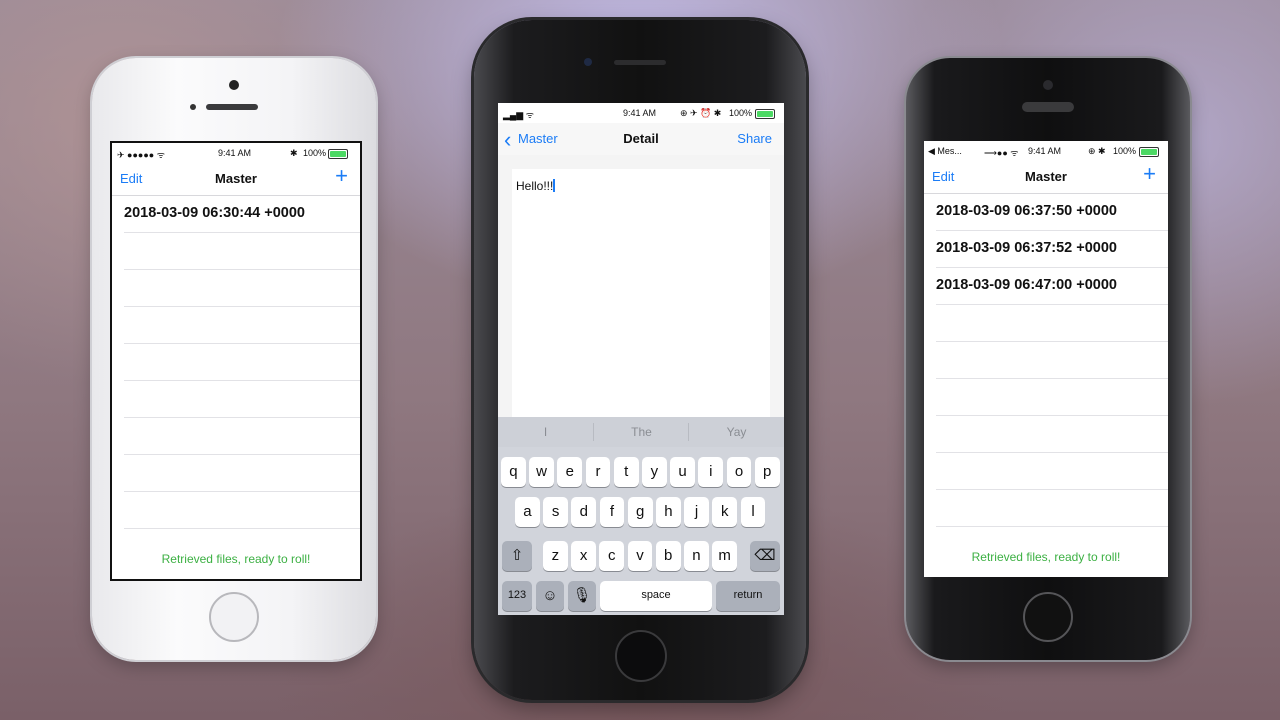 The width and height of the screenshot is (1280, 720). What do you see at coordinates (545, 432) in the screenshot?
I see `suggestion-item: I` at bounding box center [545, 432].